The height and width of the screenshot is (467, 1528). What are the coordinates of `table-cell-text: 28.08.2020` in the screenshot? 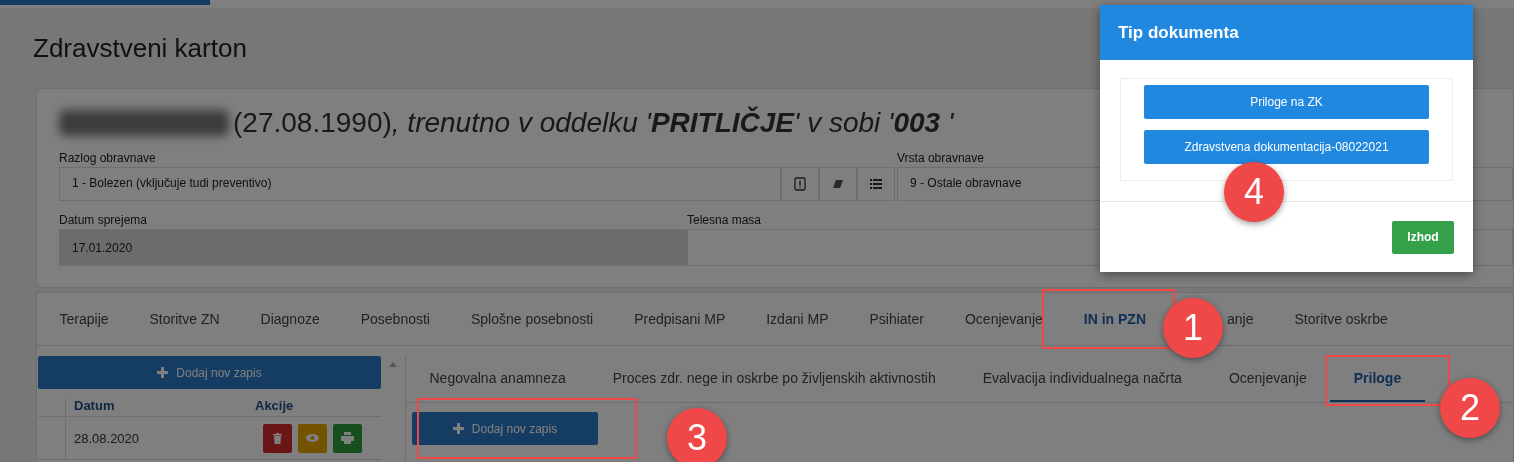 It's located at (107, 438).